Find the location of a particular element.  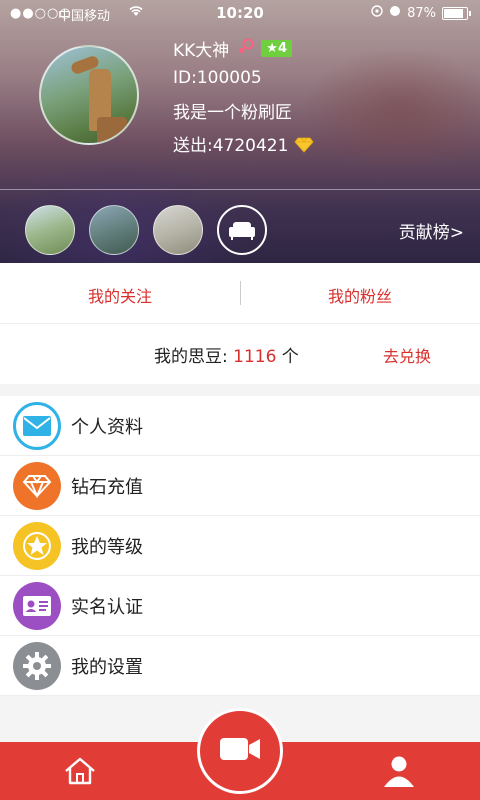

exchange-button: 去兑换 is located at coordinates (407, 355).